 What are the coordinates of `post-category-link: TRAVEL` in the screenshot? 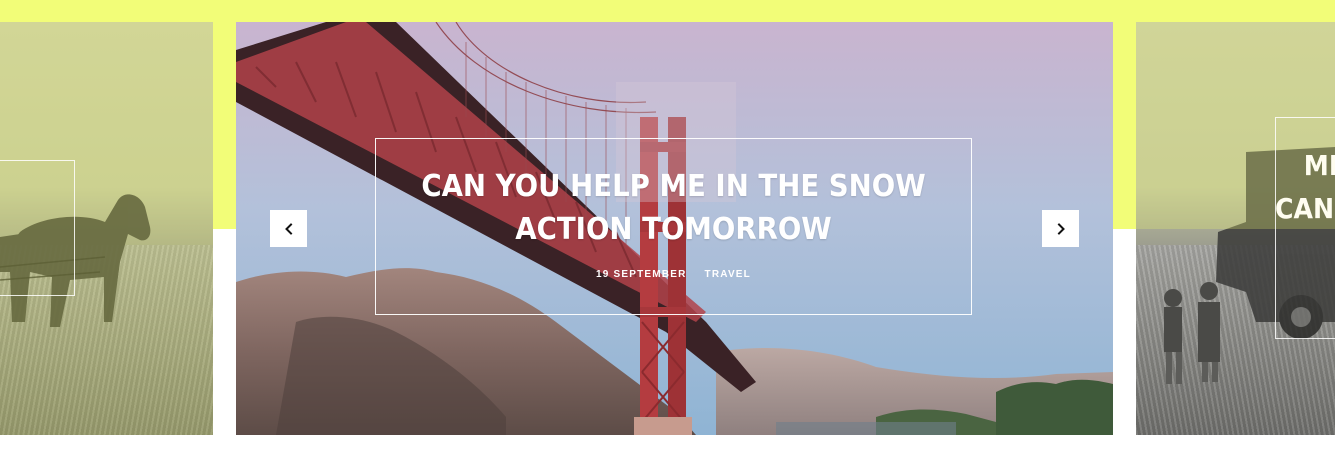 It's located at (728, 274).